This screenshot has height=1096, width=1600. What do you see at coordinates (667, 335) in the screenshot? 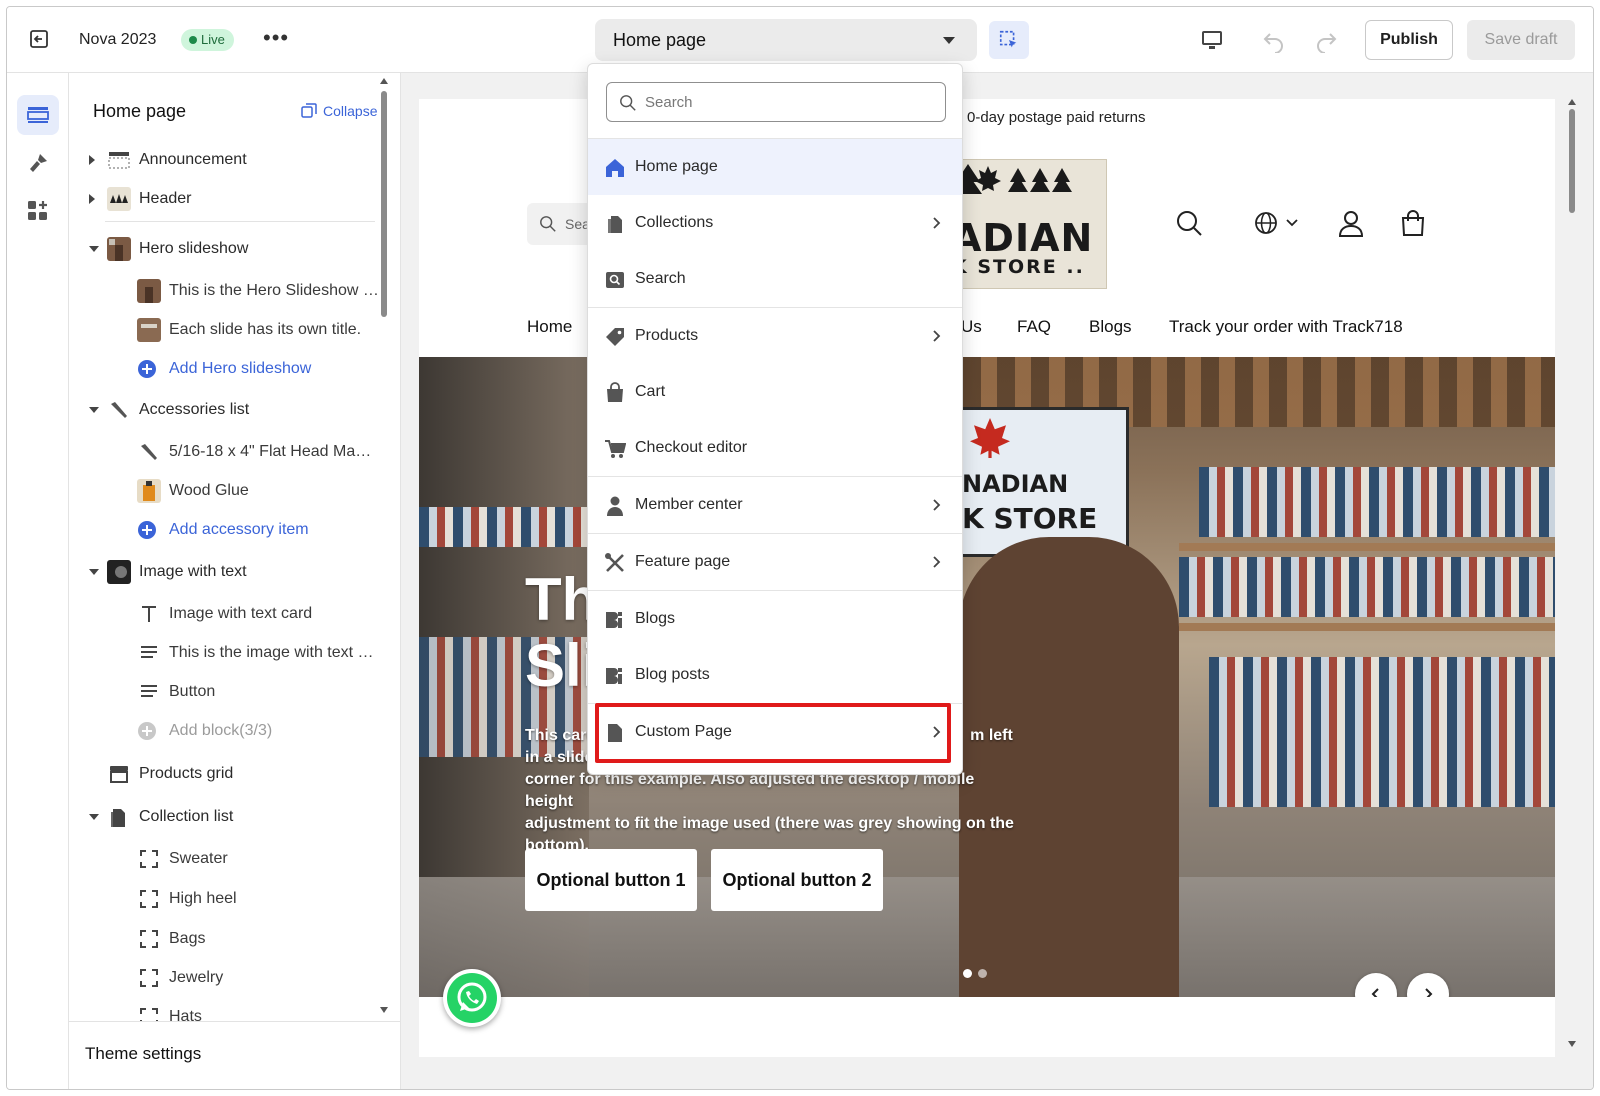
I see `menu-item-label: Products` at bounding box center [667, 335].